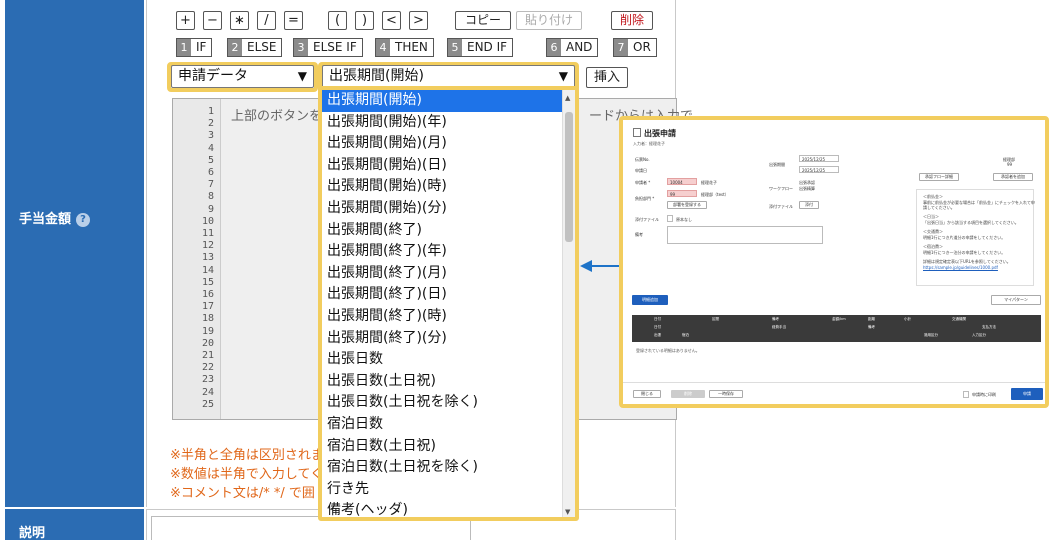 This screenshot has width=1053, height=540. I want to click on pv-th: 適用区分, so click(931, 335).